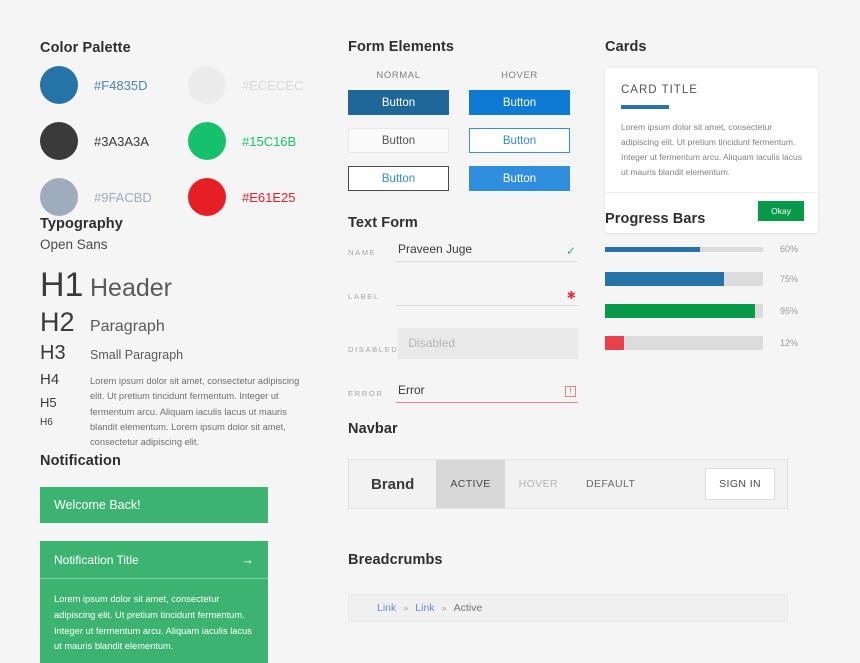  I want to click on progress-bar-row: 75%, so click(712, 279).